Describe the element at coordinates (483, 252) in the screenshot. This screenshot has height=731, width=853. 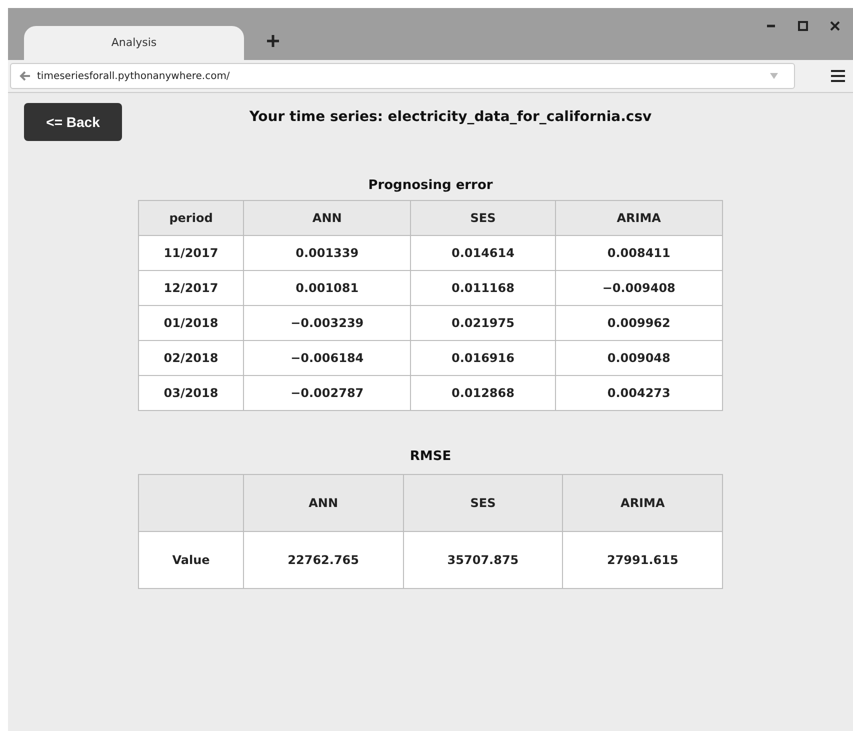
I see `table-cell: 0.014614` at that location.